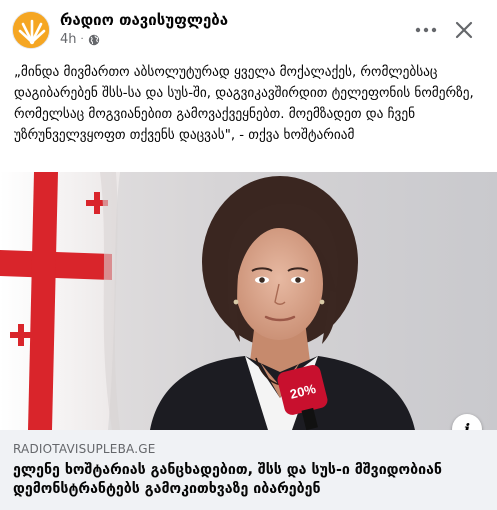 Image resolution: width=497 pixels, height=510 pixels. I want to click on close-button, so click(464, 30).